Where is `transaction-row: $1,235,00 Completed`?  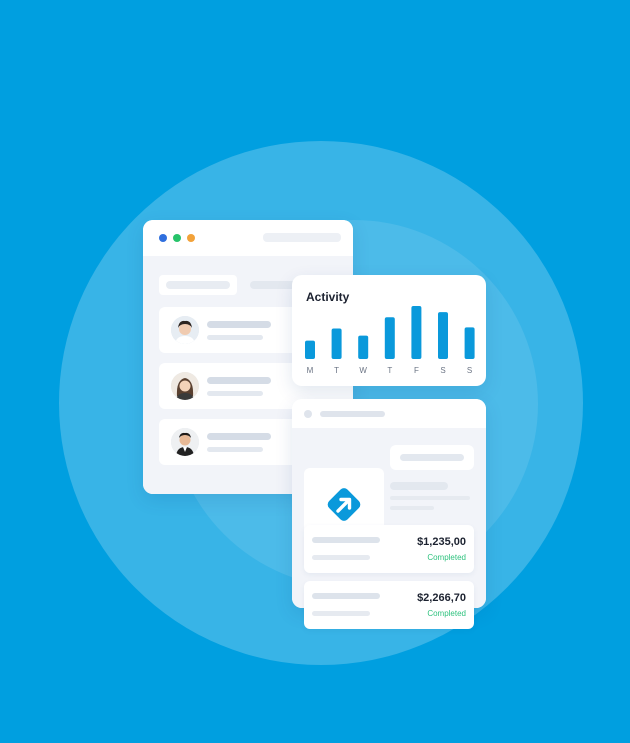 transaction-row: $1,235,00 Completed is located at coordinates (389, 549).